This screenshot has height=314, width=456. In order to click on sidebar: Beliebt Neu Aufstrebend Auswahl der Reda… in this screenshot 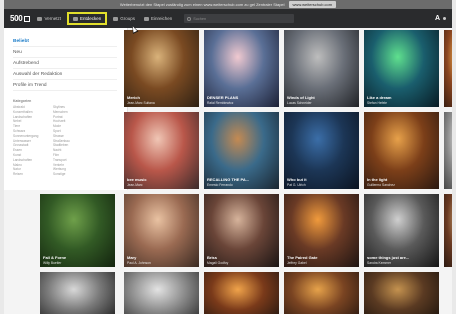, I will do `click(66, 109)`.